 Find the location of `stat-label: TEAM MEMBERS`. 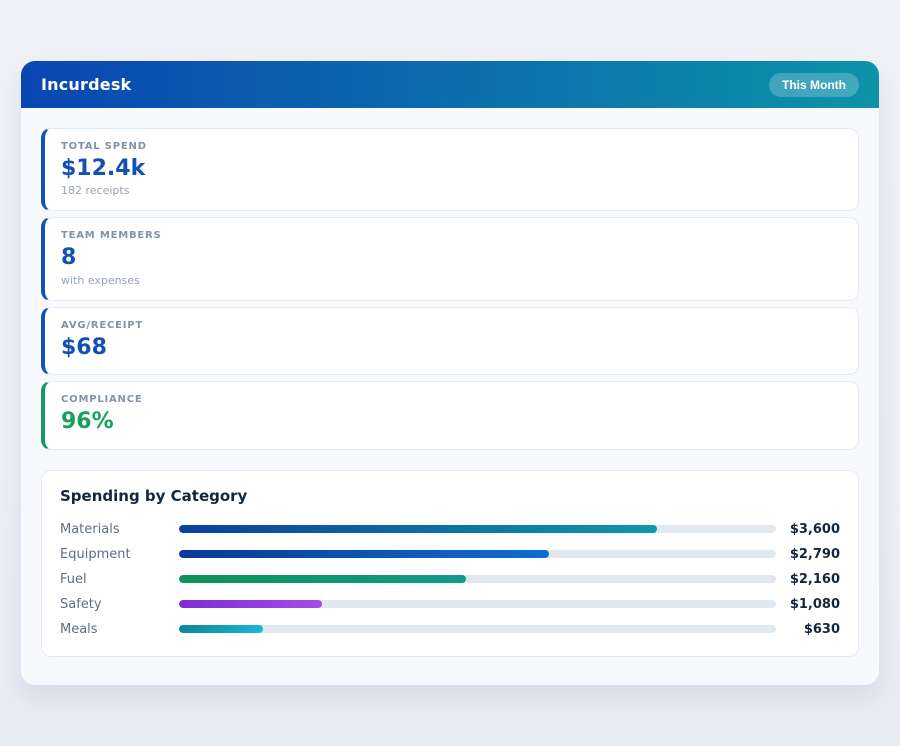

stat-label: TEAM MEMBERS is located at coordinates (111, 236).